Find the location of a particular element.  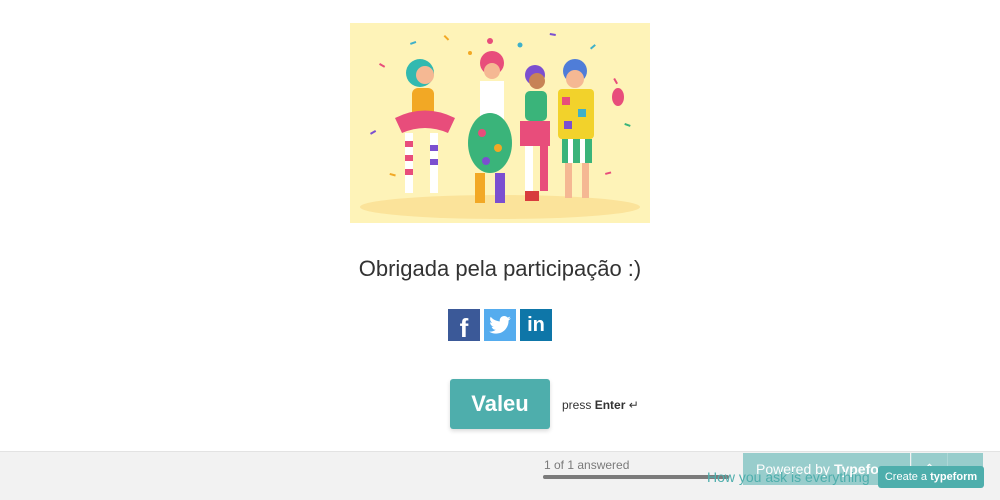

press-label: press is located at coordinates (577, 405).